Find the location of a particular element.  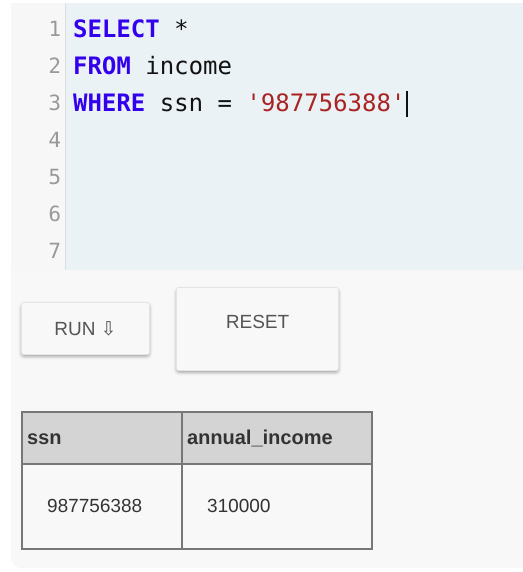

line-number: 1 is located at coordinates (54, 29).